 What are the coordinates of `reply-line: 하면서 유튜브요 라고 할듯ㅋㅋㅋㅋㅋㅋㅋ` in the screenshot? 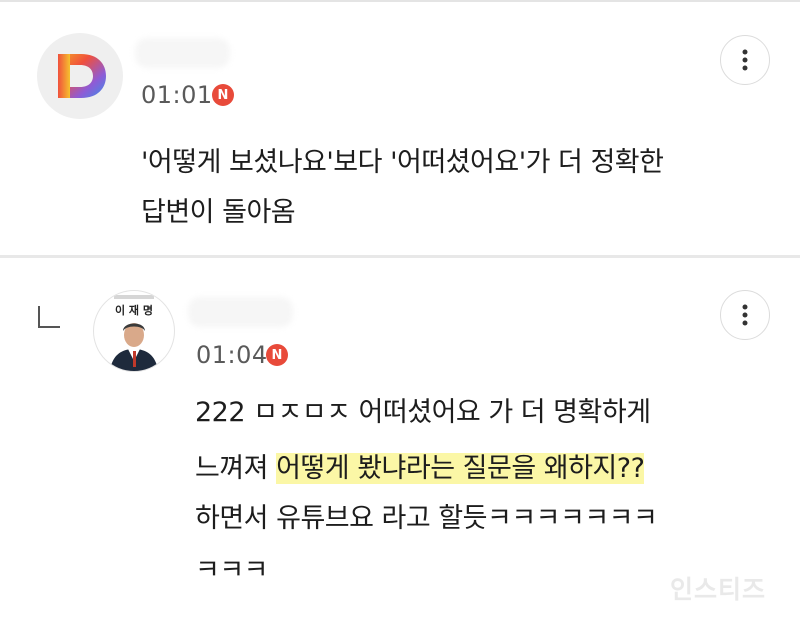 It's located at (426, 518).